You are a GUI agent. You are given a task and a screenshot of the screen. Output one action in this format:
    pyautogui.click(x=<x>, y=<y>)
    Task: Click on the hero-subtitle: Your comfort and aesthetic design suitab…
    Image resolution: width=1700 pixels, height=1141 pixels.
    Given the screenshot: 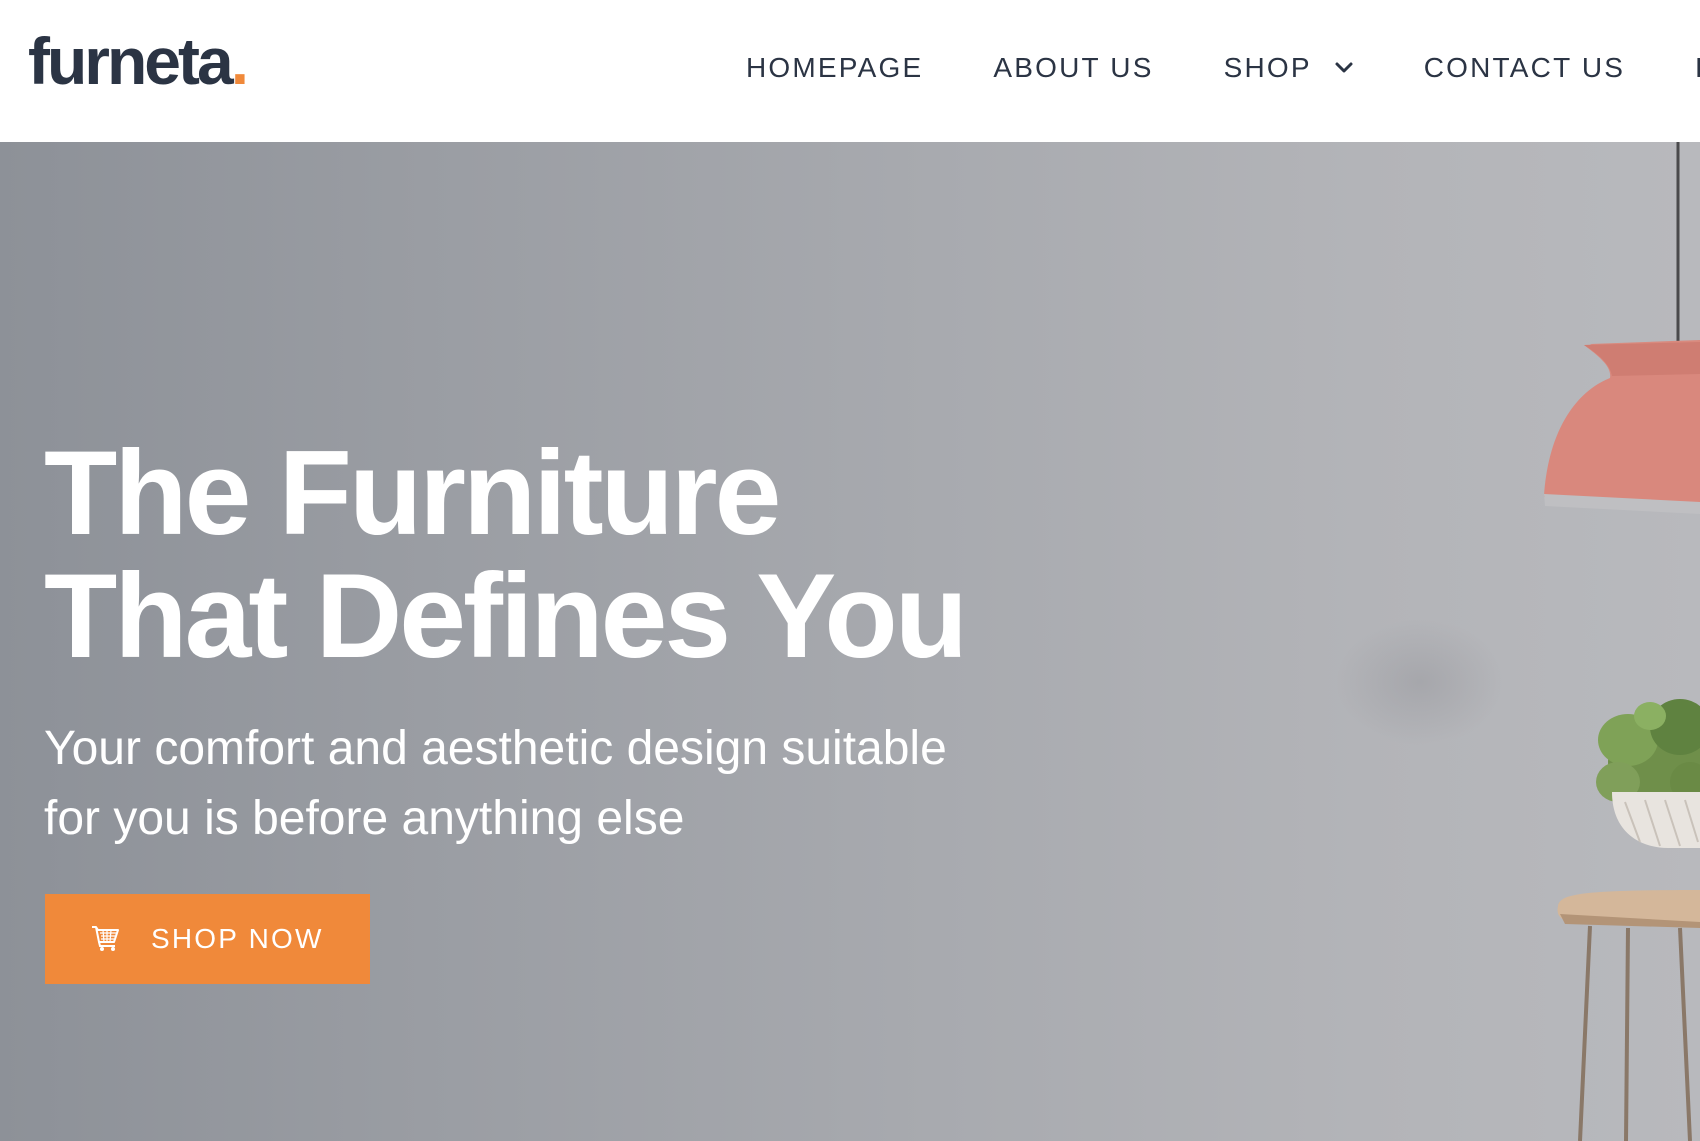 What is the action you would take?
    pyautogui.click(x=544, y=784)
    